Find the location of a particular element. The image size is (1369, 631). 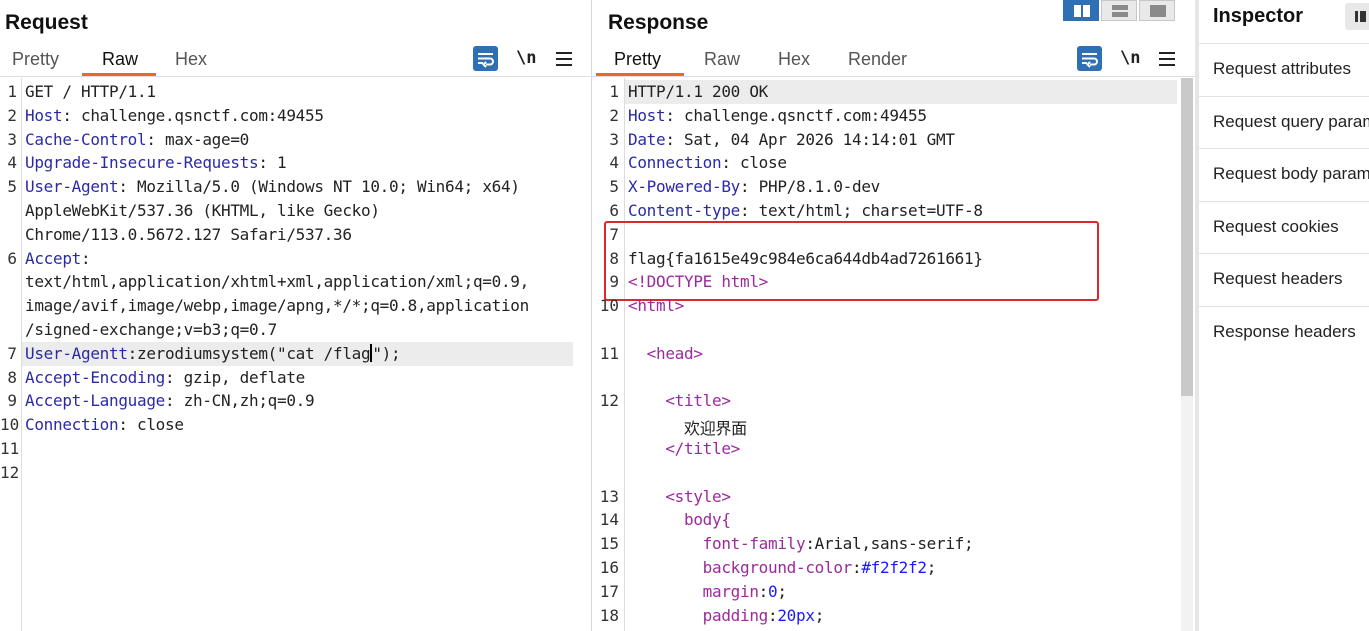

code-line: 4 Connection: close is located at coordinates (893, 163).